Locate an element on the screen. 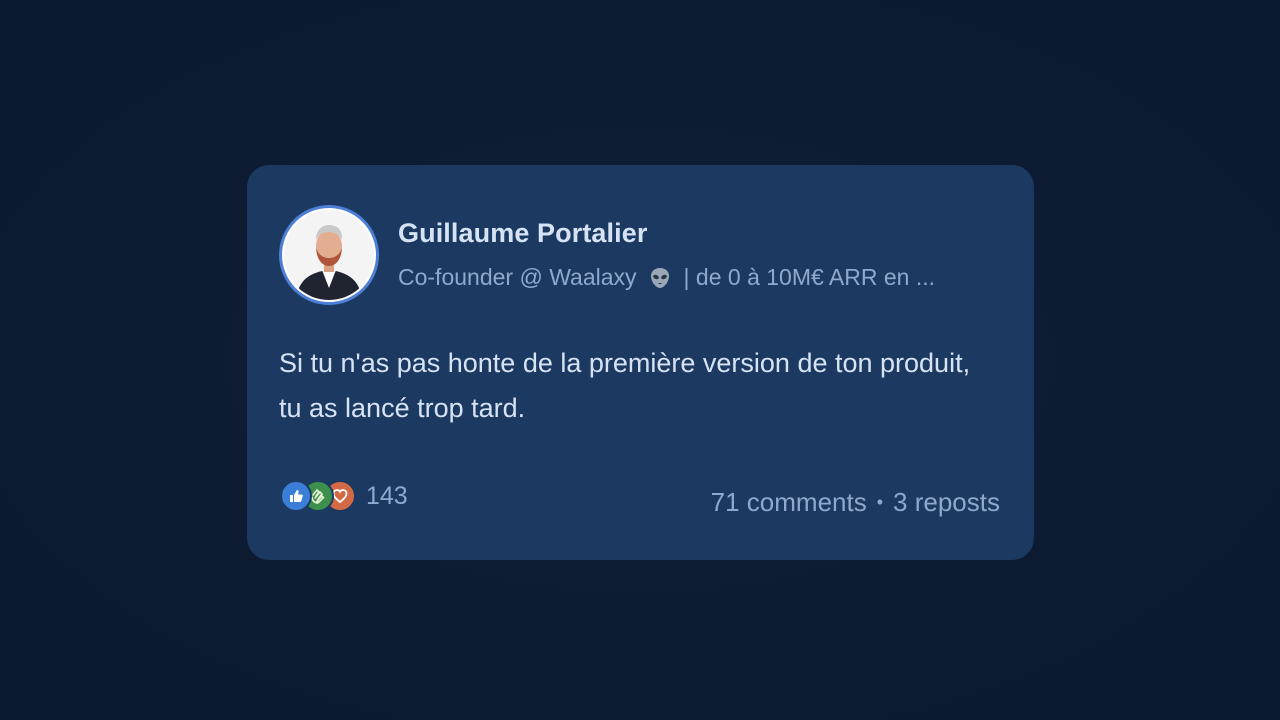 The image size is (1280, 720). comments-count: 71 comments is located at coordinates (789, 502).